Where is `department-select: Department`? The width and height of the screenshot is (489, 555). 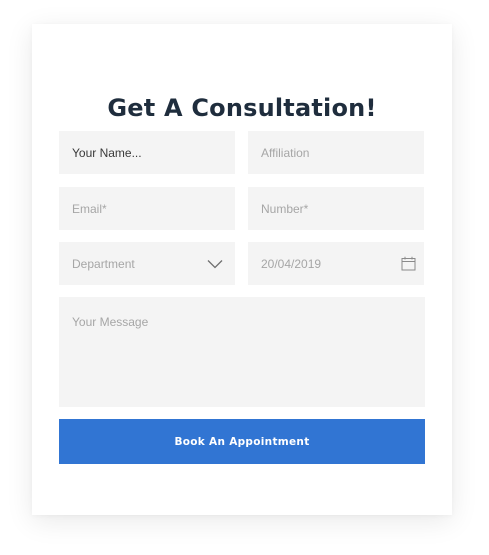
department-select: Department is located at coordinates (147, 263).